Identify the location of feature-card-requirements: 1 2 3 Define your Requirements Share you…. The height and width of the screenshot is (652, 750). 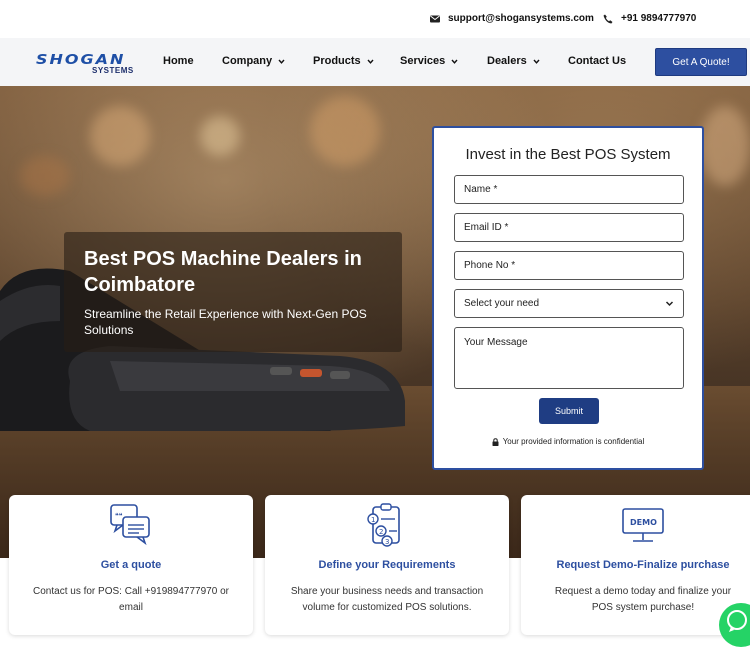
(387, 565).